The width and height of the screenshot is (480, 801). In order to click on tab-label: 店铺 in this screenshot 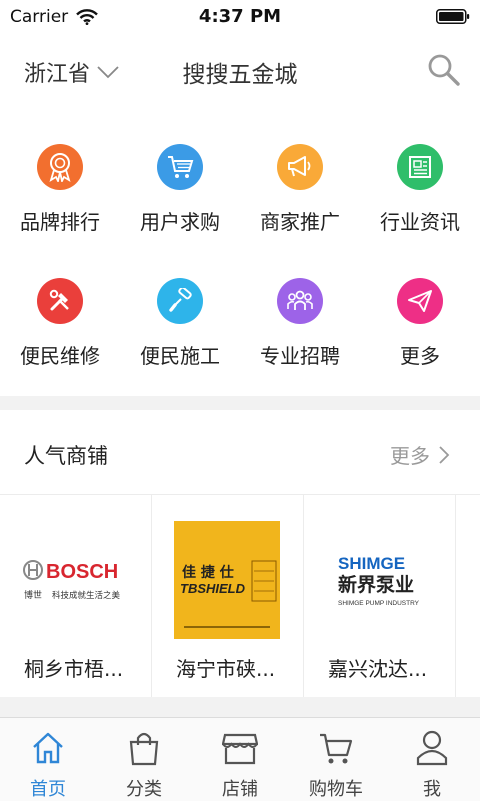, I will do `click(240, 789)`.